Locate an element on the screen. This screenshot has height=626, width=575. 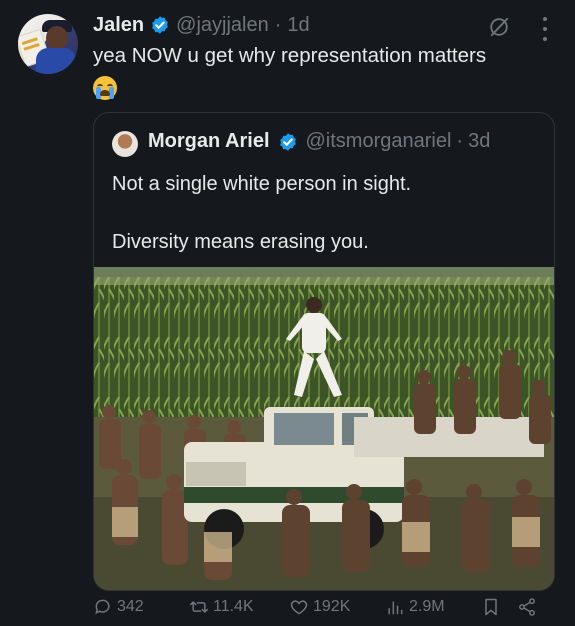
more-options-icon is located at coordinates (545, 29).